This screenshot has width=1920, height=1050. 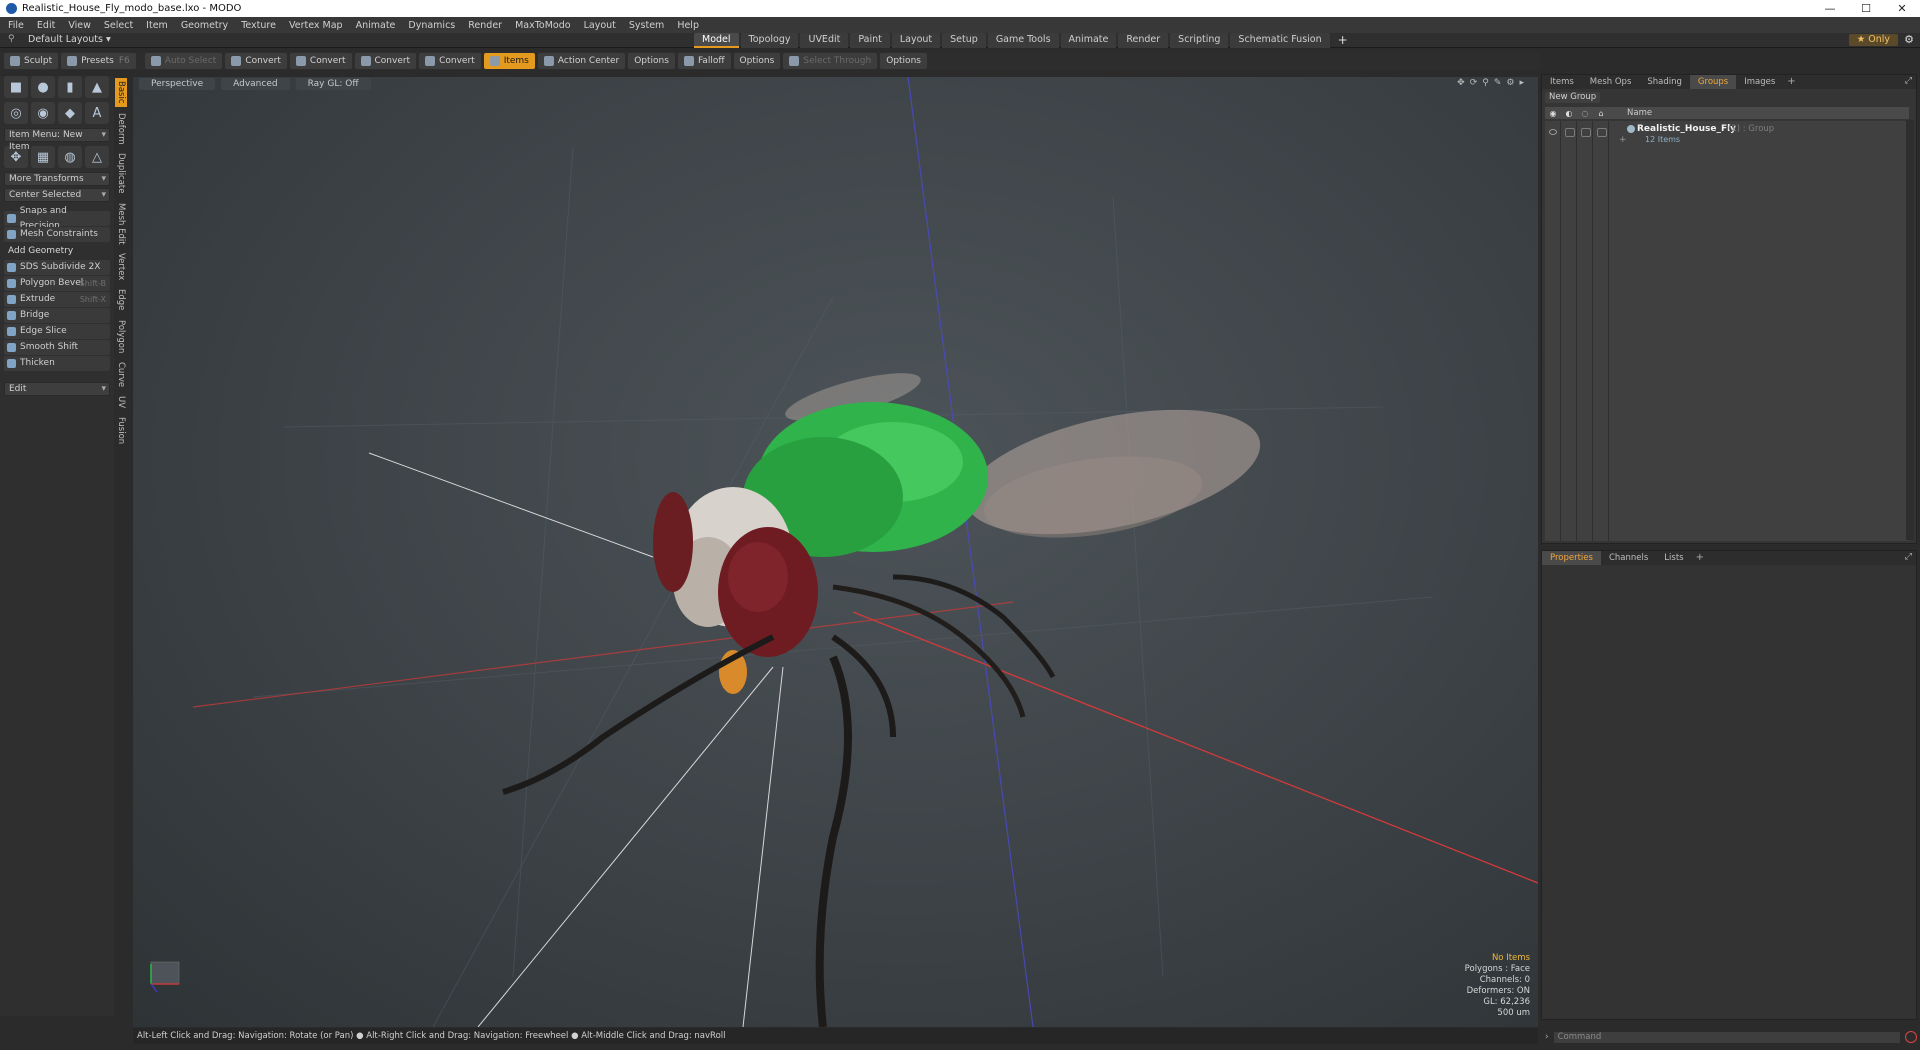 What do you see at coordinates (1759, 82) in the screenshot?
I see `tab-images: Images` at bounding box center [1759, 82].